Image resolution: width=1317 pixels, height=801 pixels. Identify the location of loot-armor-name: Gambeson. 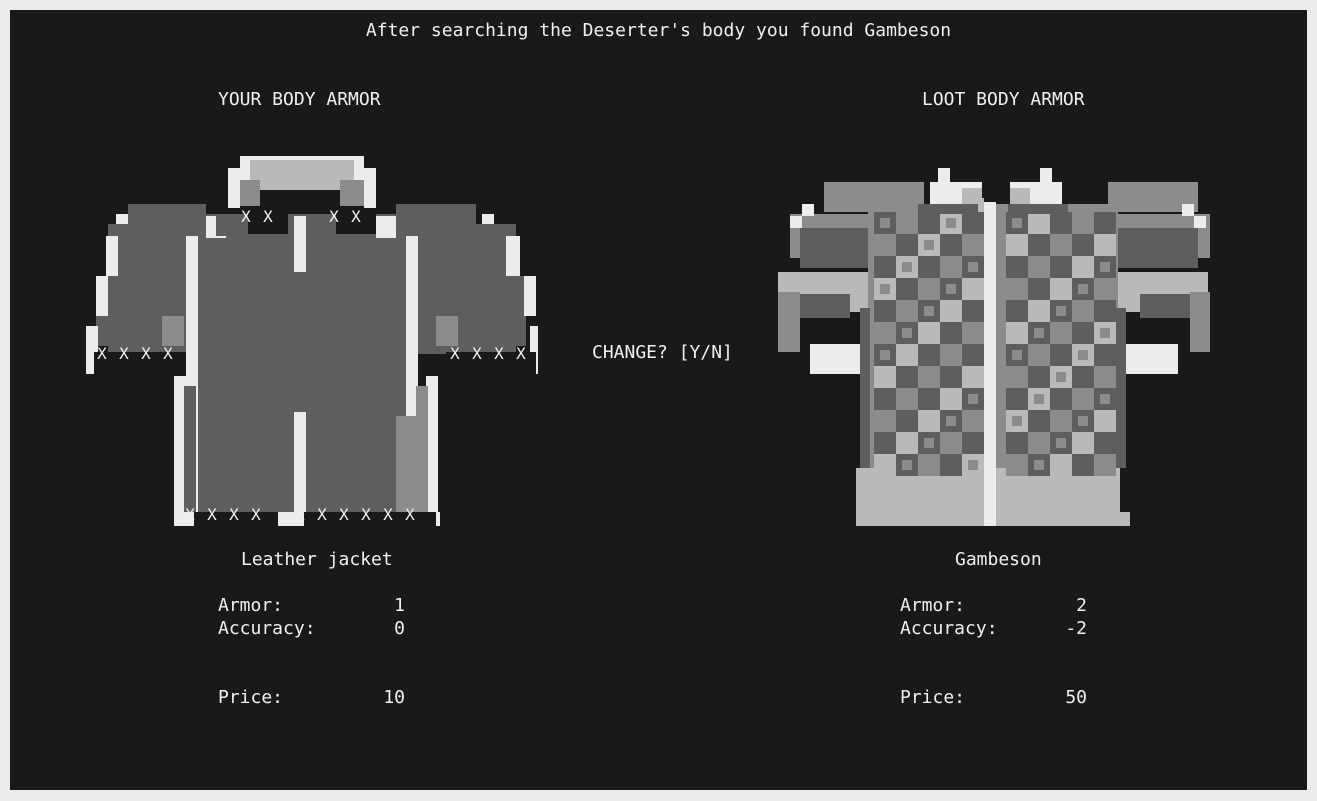
(998, 559).